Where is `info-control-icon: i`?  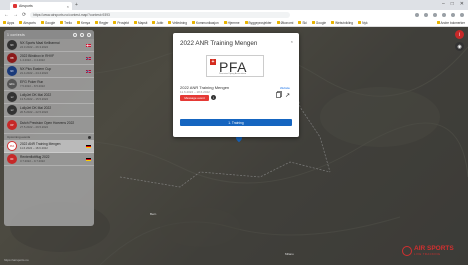 info-control-icon: i is located at coordinates (459, 34).